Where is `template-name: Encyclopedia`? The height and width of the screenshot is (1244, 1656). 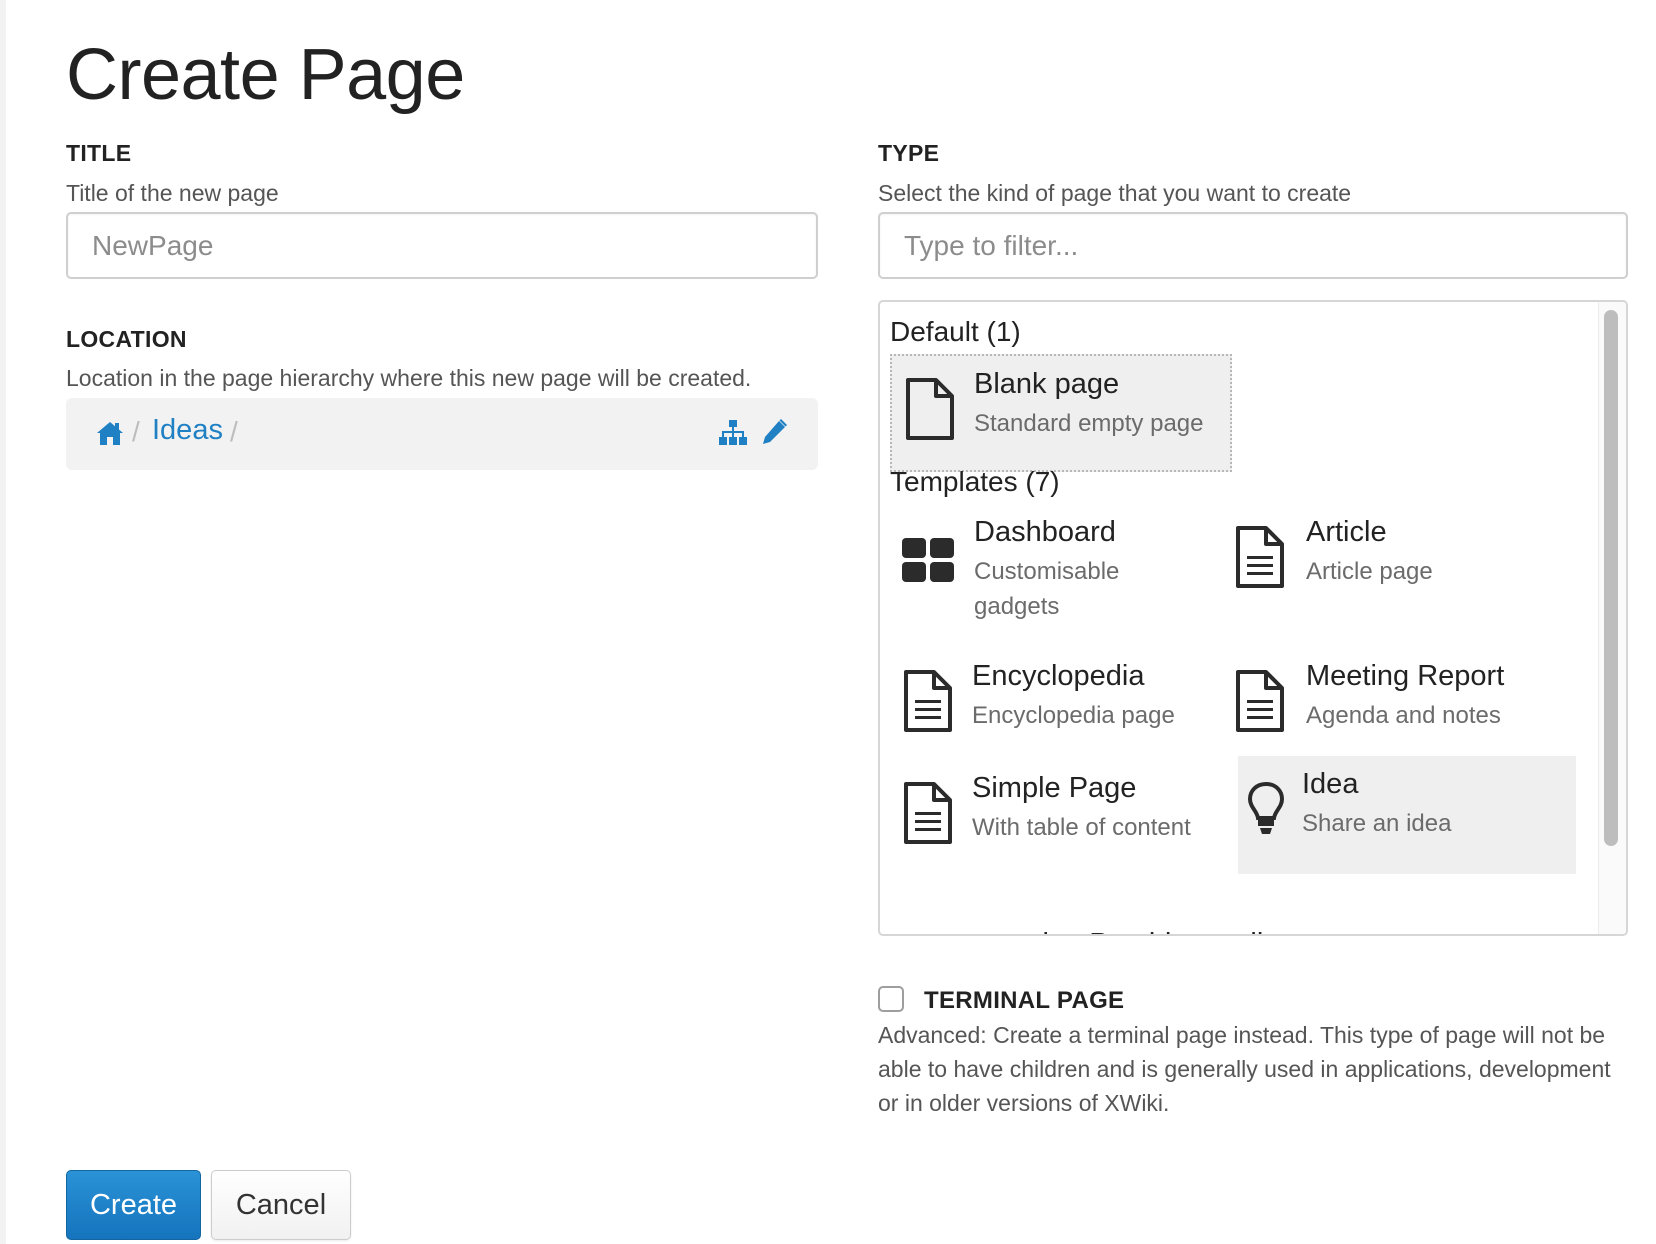 template-name: Encyclopedia is located at coordinates (1058, 676).